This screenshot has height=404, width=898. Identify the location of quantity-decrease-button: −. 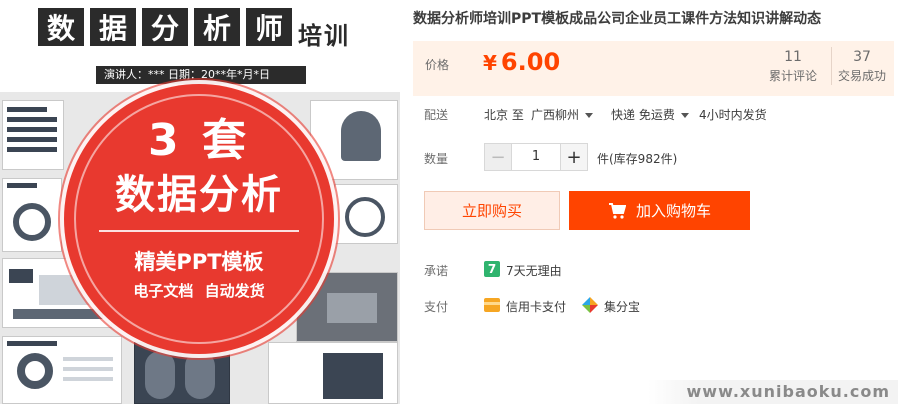
(498, 157).